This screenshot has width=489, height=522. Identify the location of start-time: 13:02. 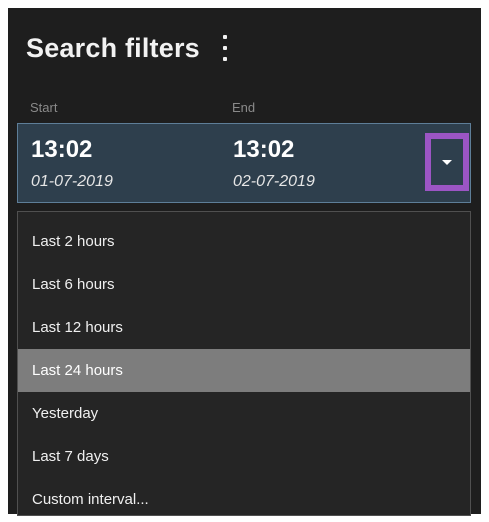
(62, 149).